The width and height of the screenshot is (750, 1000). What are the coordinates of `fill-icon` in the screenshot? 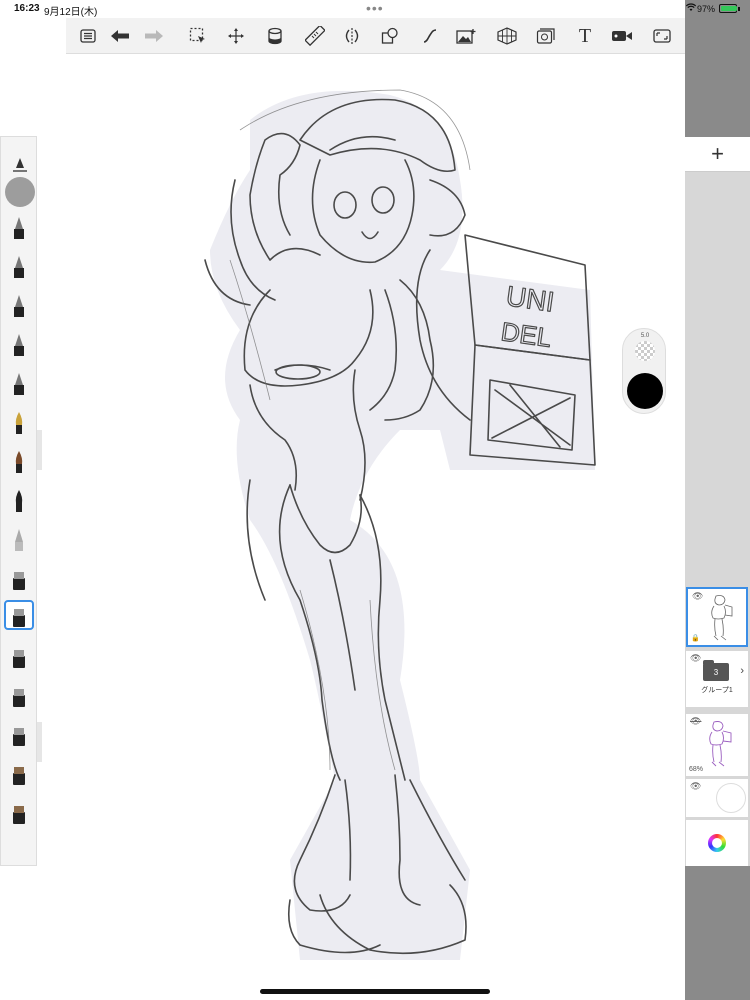 It's located at (275, 36).